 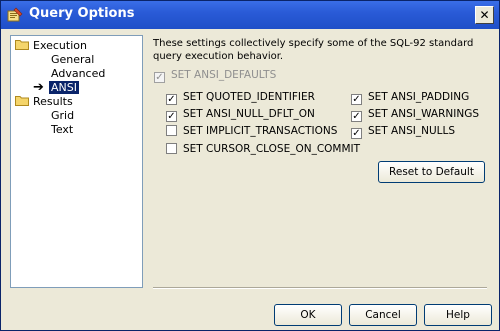 I want to click on window-title: Query Options, so click(x=82, y=13).